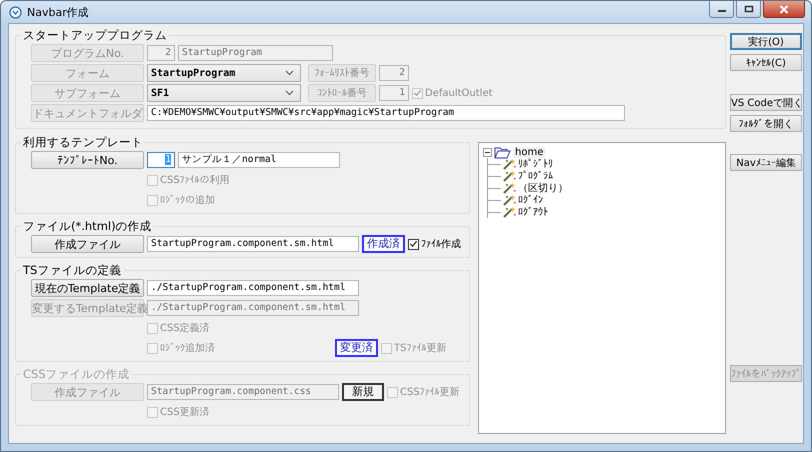  What do you see at coordinates (356, 348) in the screenshot?
I see `status-badge: 変更済` at bounding box center [356, 348].